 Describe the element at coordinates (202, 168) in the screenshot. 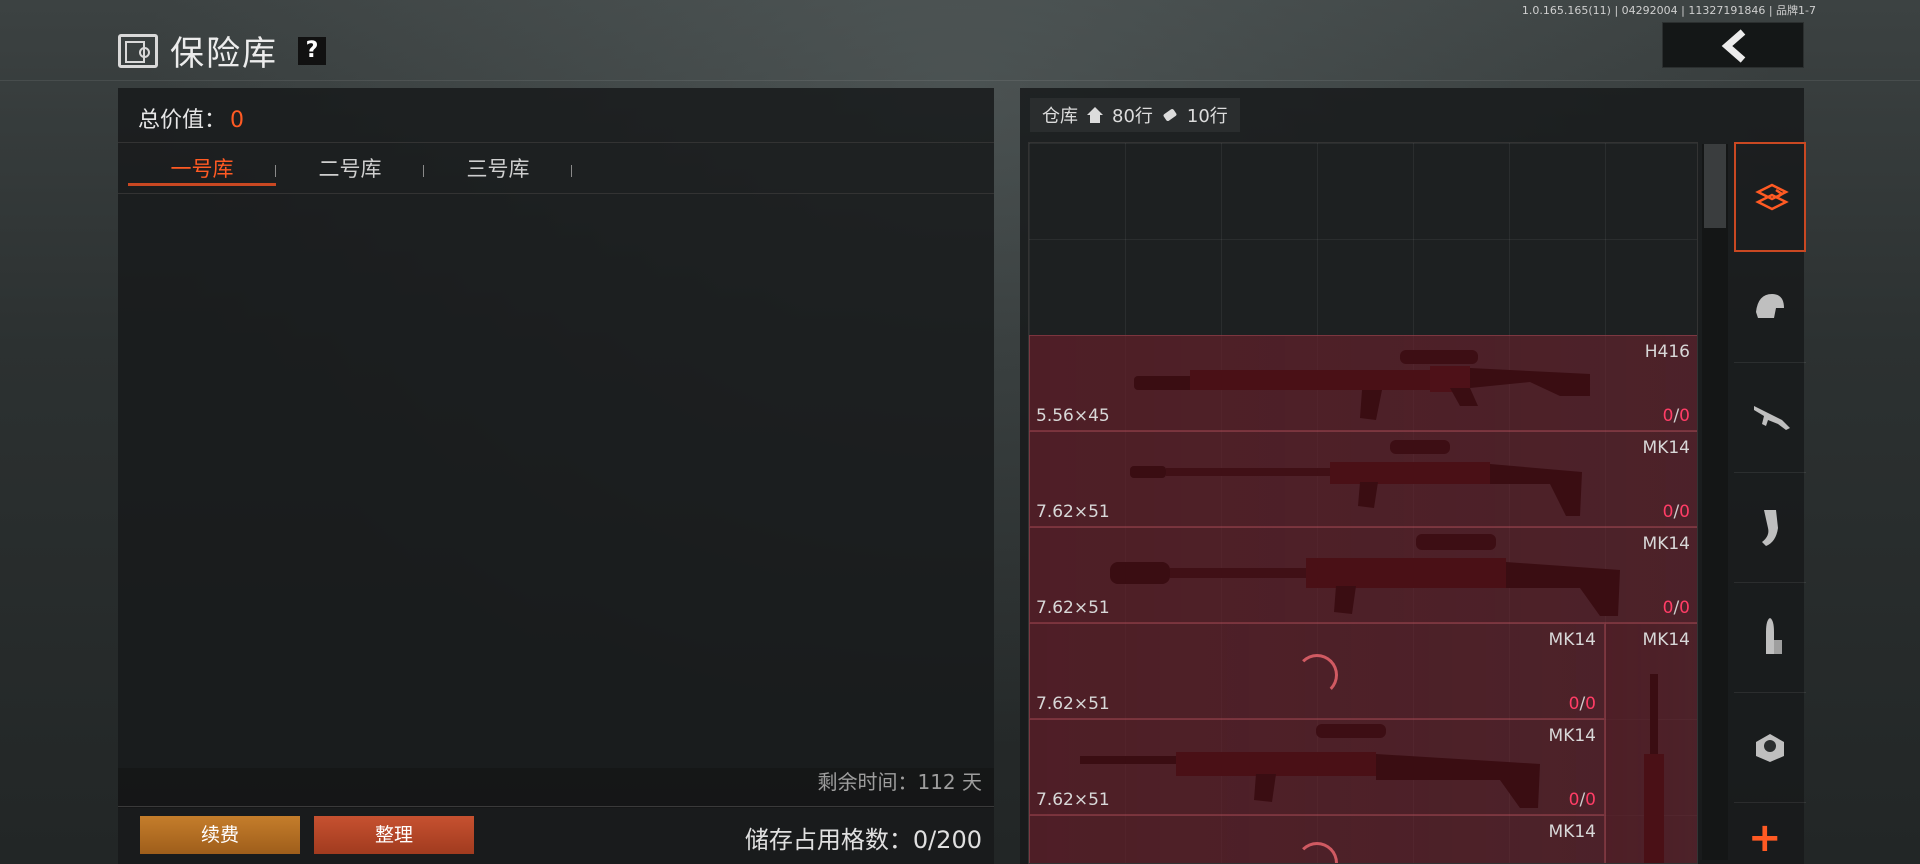

I see `tab-vault-1: 一号库` at that location.